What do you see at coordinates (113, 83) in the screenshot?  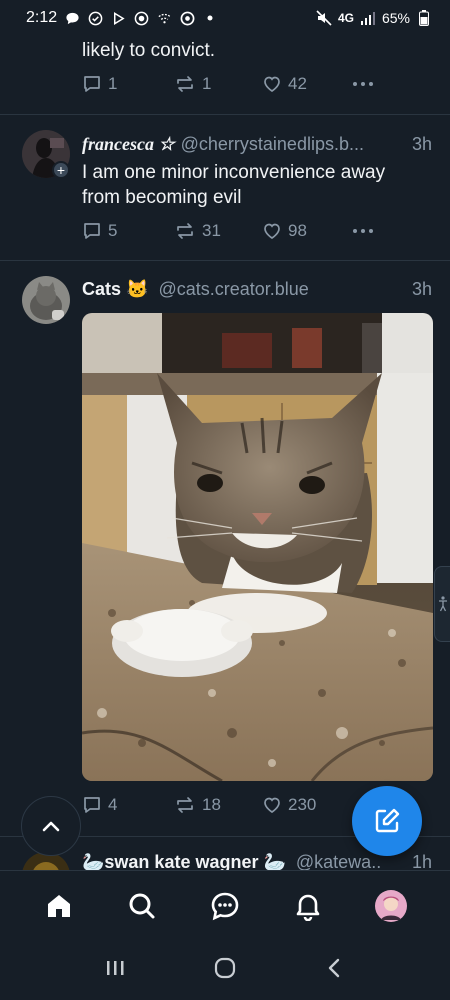 I see `reply-count: 1` at bounding box center [113, 83].